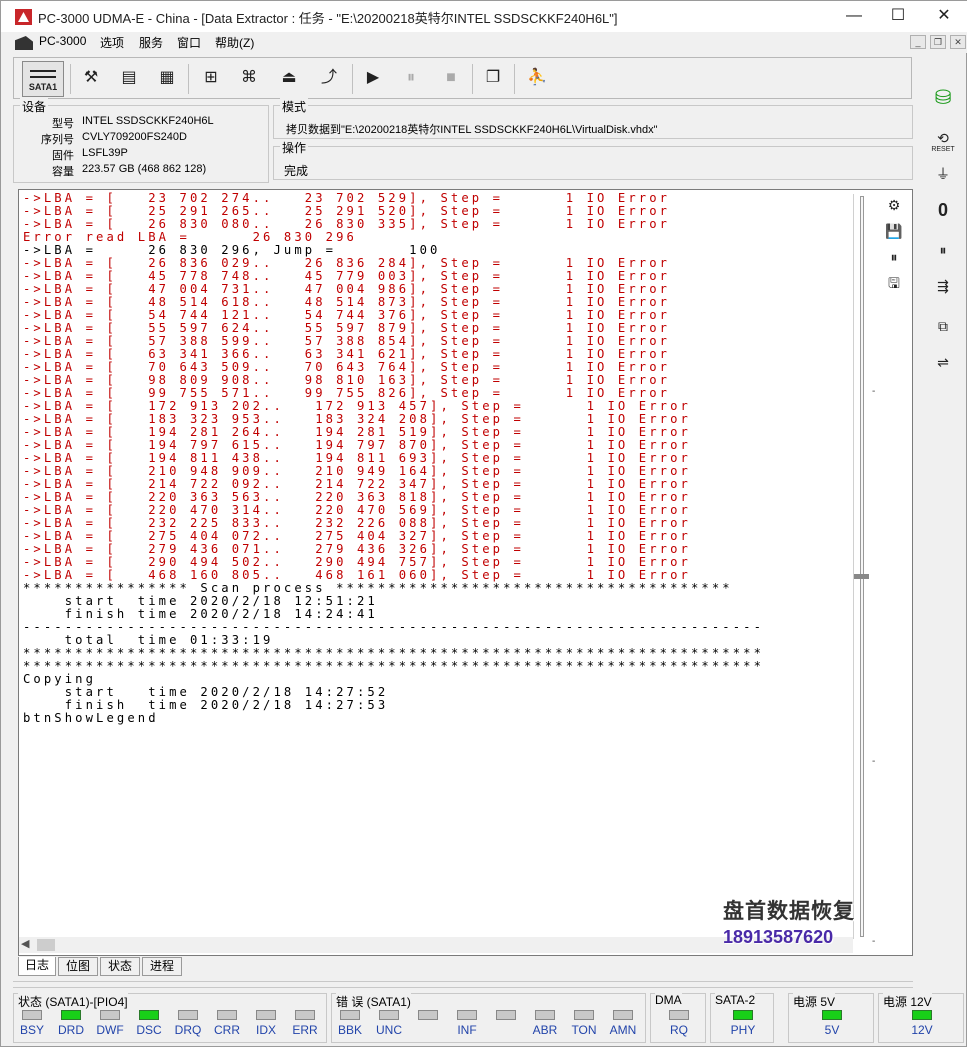  Describe the element at coordinates (234, 42) in the screenshot. I see `menu-item-help: 帮助(Z)` at that location.